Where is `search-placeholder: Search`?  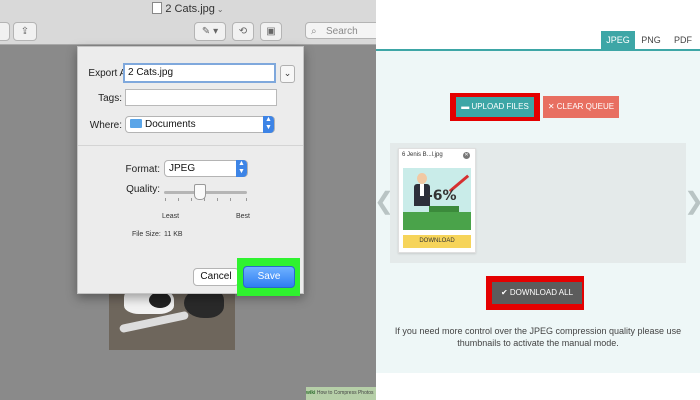
search-placeholder: Search is located at coordinates (342, 31).